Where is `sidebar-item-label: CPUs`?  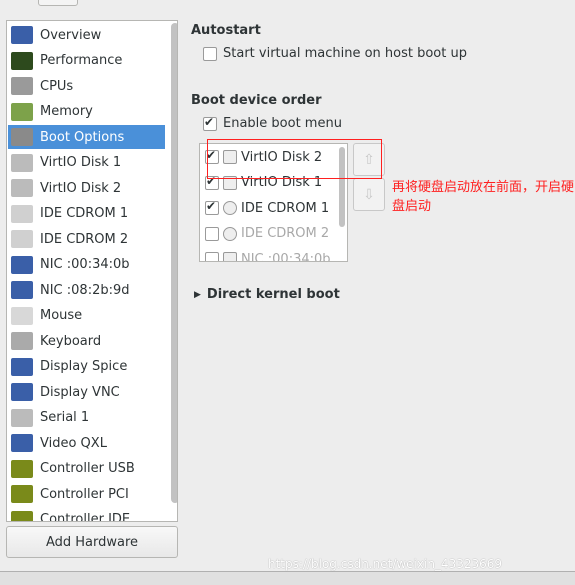
sidebar-item-label: CPUs is located at coordinates (57, 86).